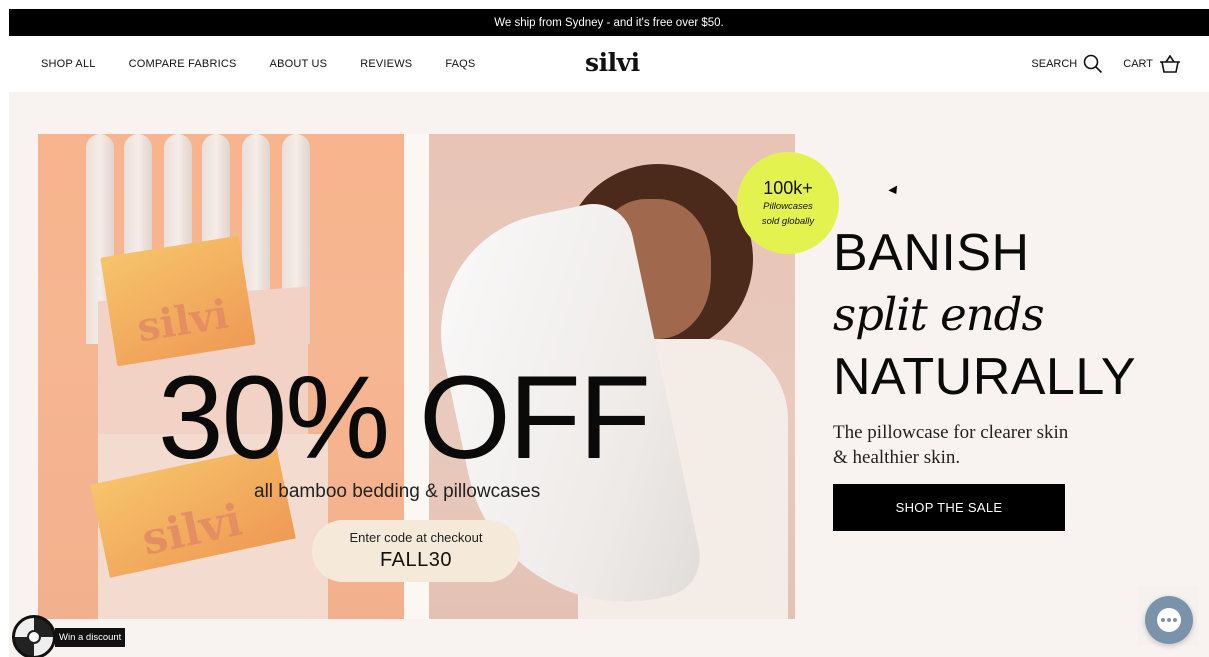 The height and width of the screenshot is (657, 1209). I want to click on hero-title-line-3: NATURALLY, so click(985, 377).